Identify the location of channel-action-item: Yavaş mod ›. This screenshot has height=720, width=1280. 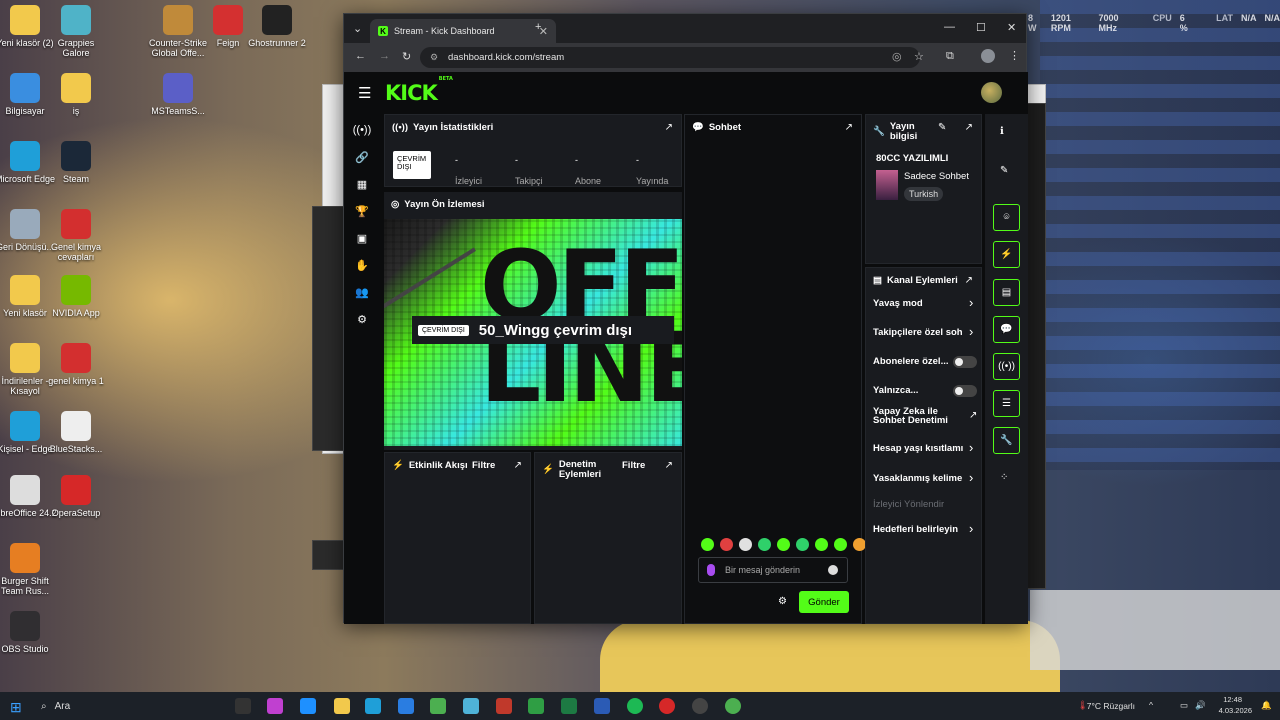
(924, 307).